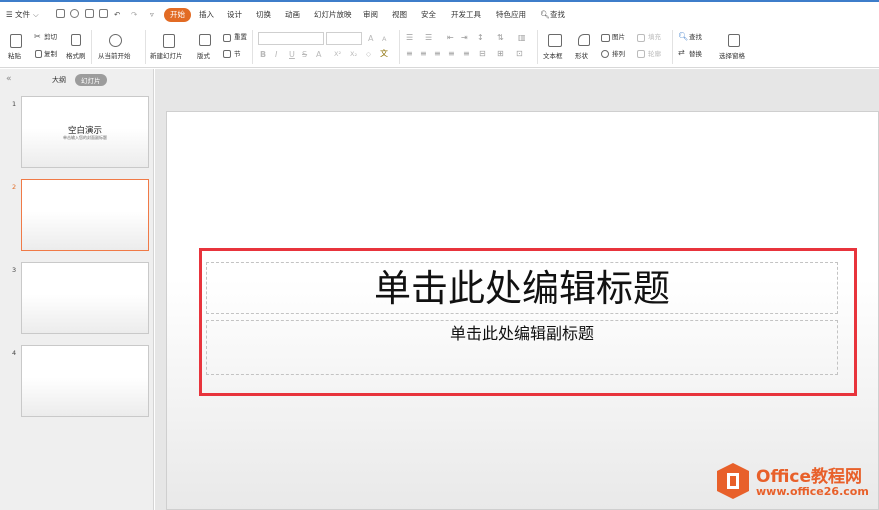  I want to click on font-family-select, so click(291, 38).